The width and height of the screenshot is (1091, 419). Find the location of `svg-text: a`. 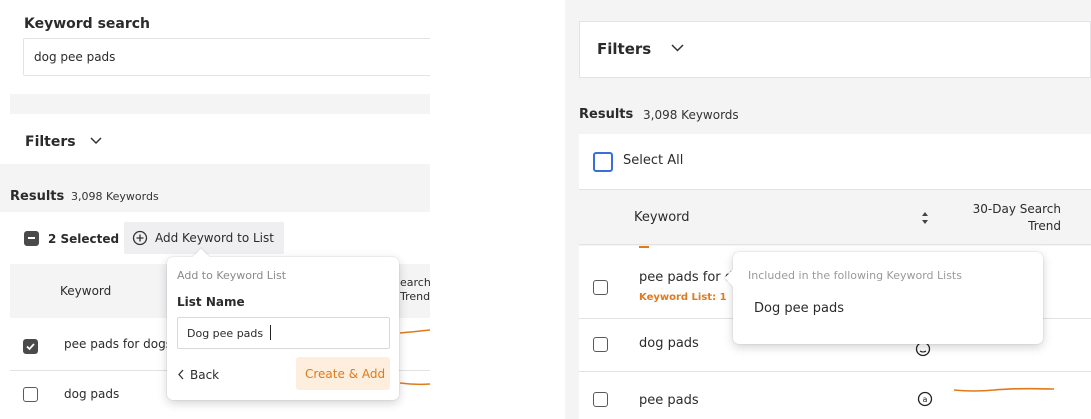

svg-text: a is located at coordinates (925, 399).